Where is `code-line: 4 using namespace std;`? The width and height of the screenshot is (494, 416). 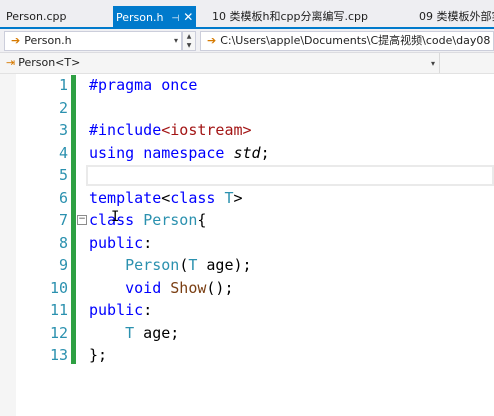 code-line: 4 using namespace std; is located at coordinates (247, 153).